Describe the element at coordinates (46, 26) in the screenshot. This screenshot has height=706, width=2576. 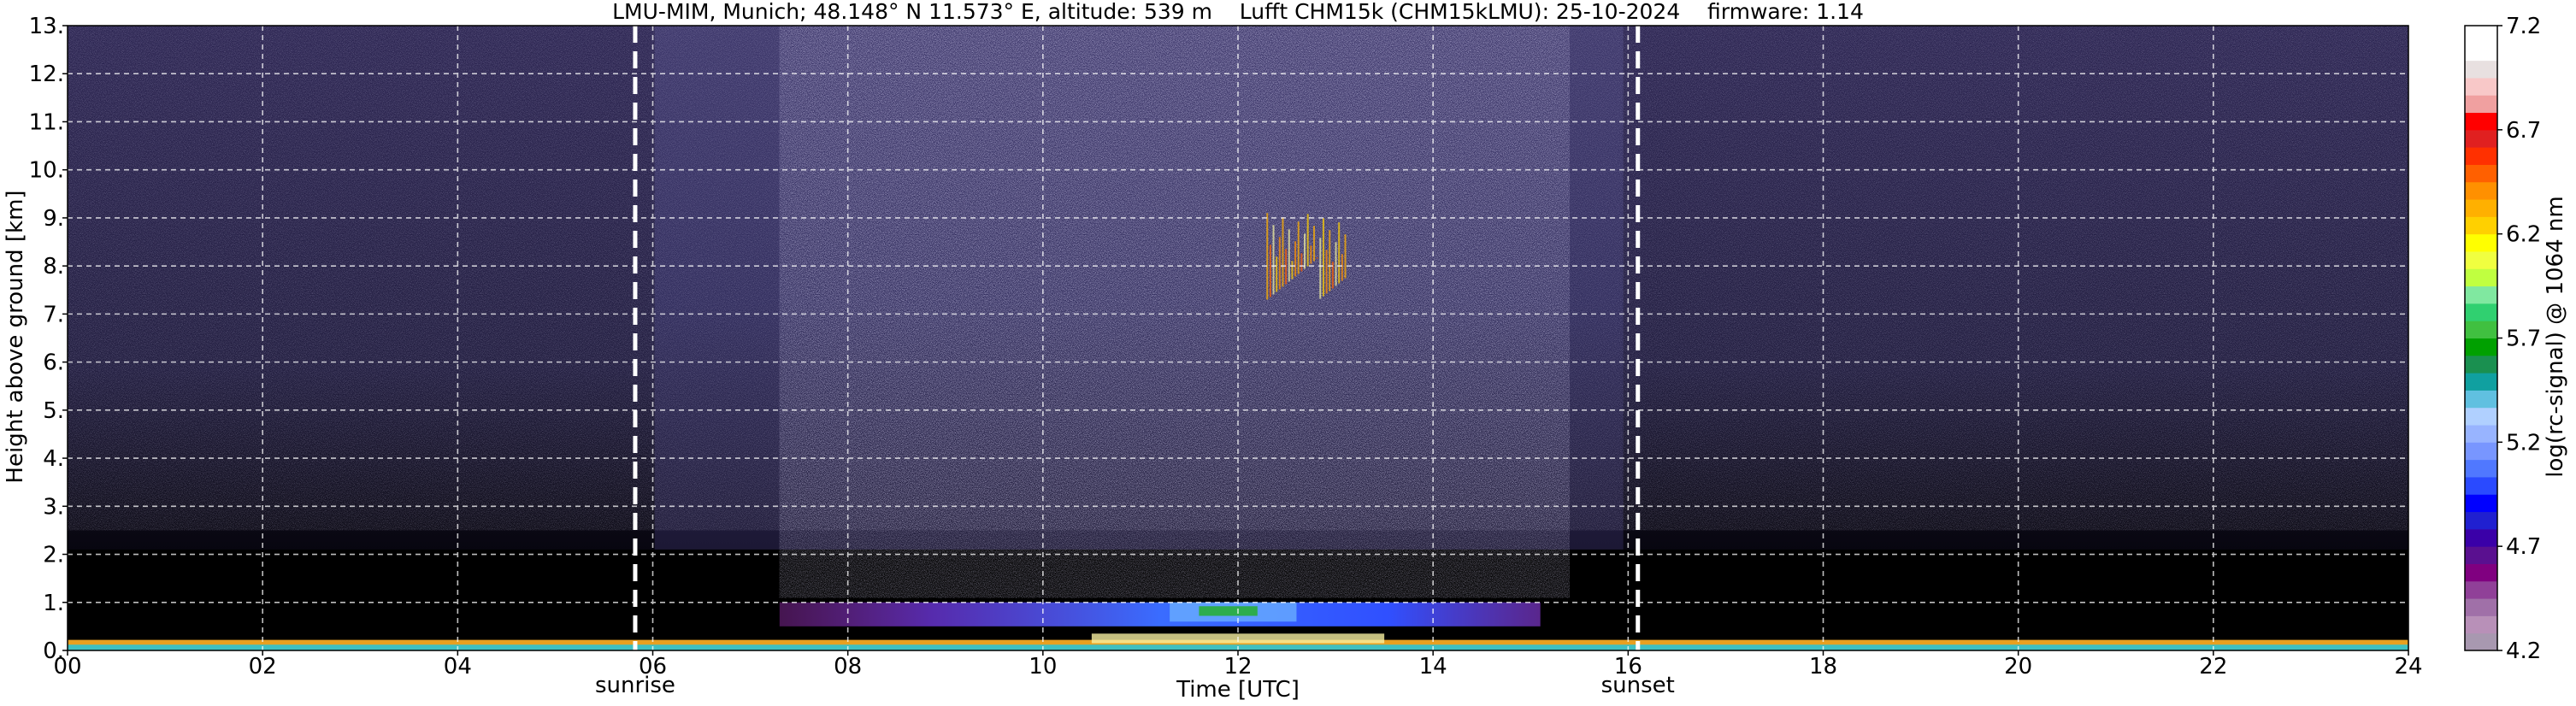
I see `y-tick-label: 13.` at that location.